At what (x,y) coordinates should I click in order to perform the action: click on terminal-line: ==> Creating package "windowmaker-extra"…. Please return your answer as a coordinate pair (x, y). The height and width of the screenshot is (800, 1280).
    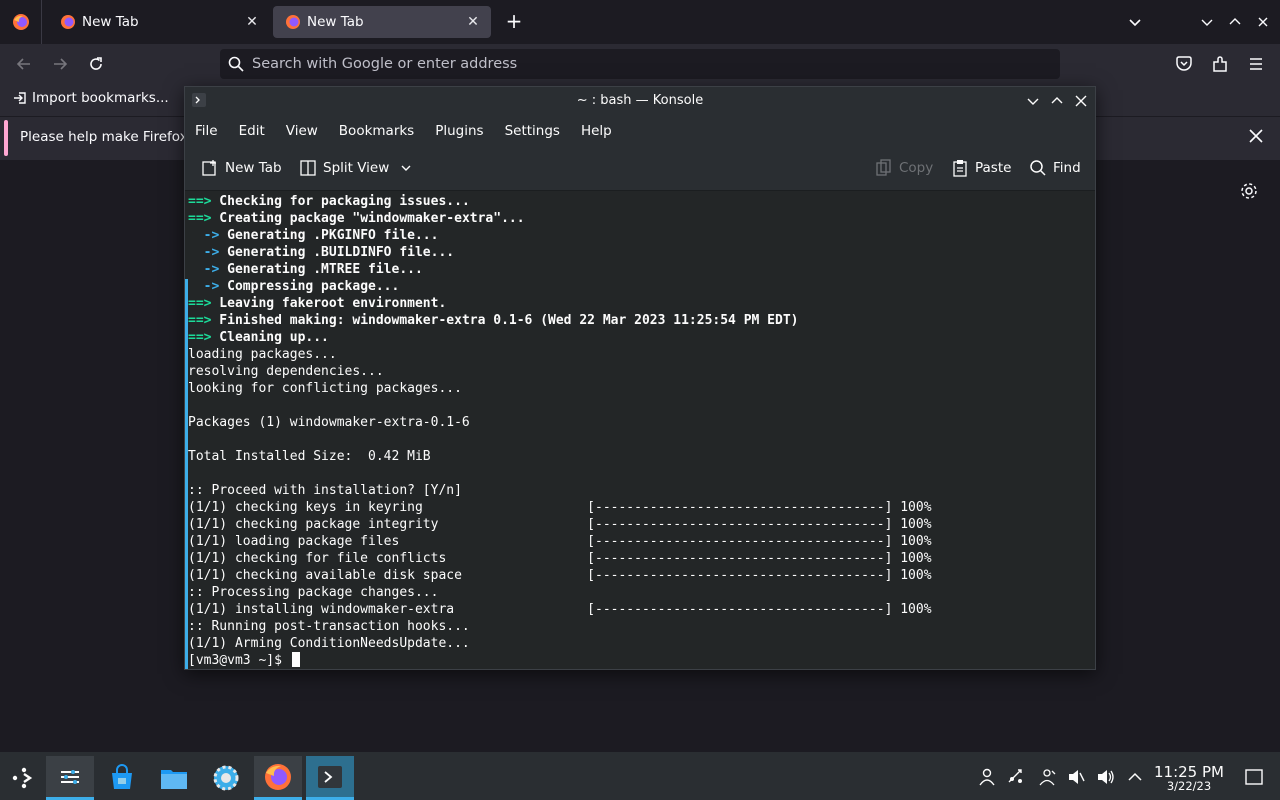
    Looking at the image, I should click on (641, 218).